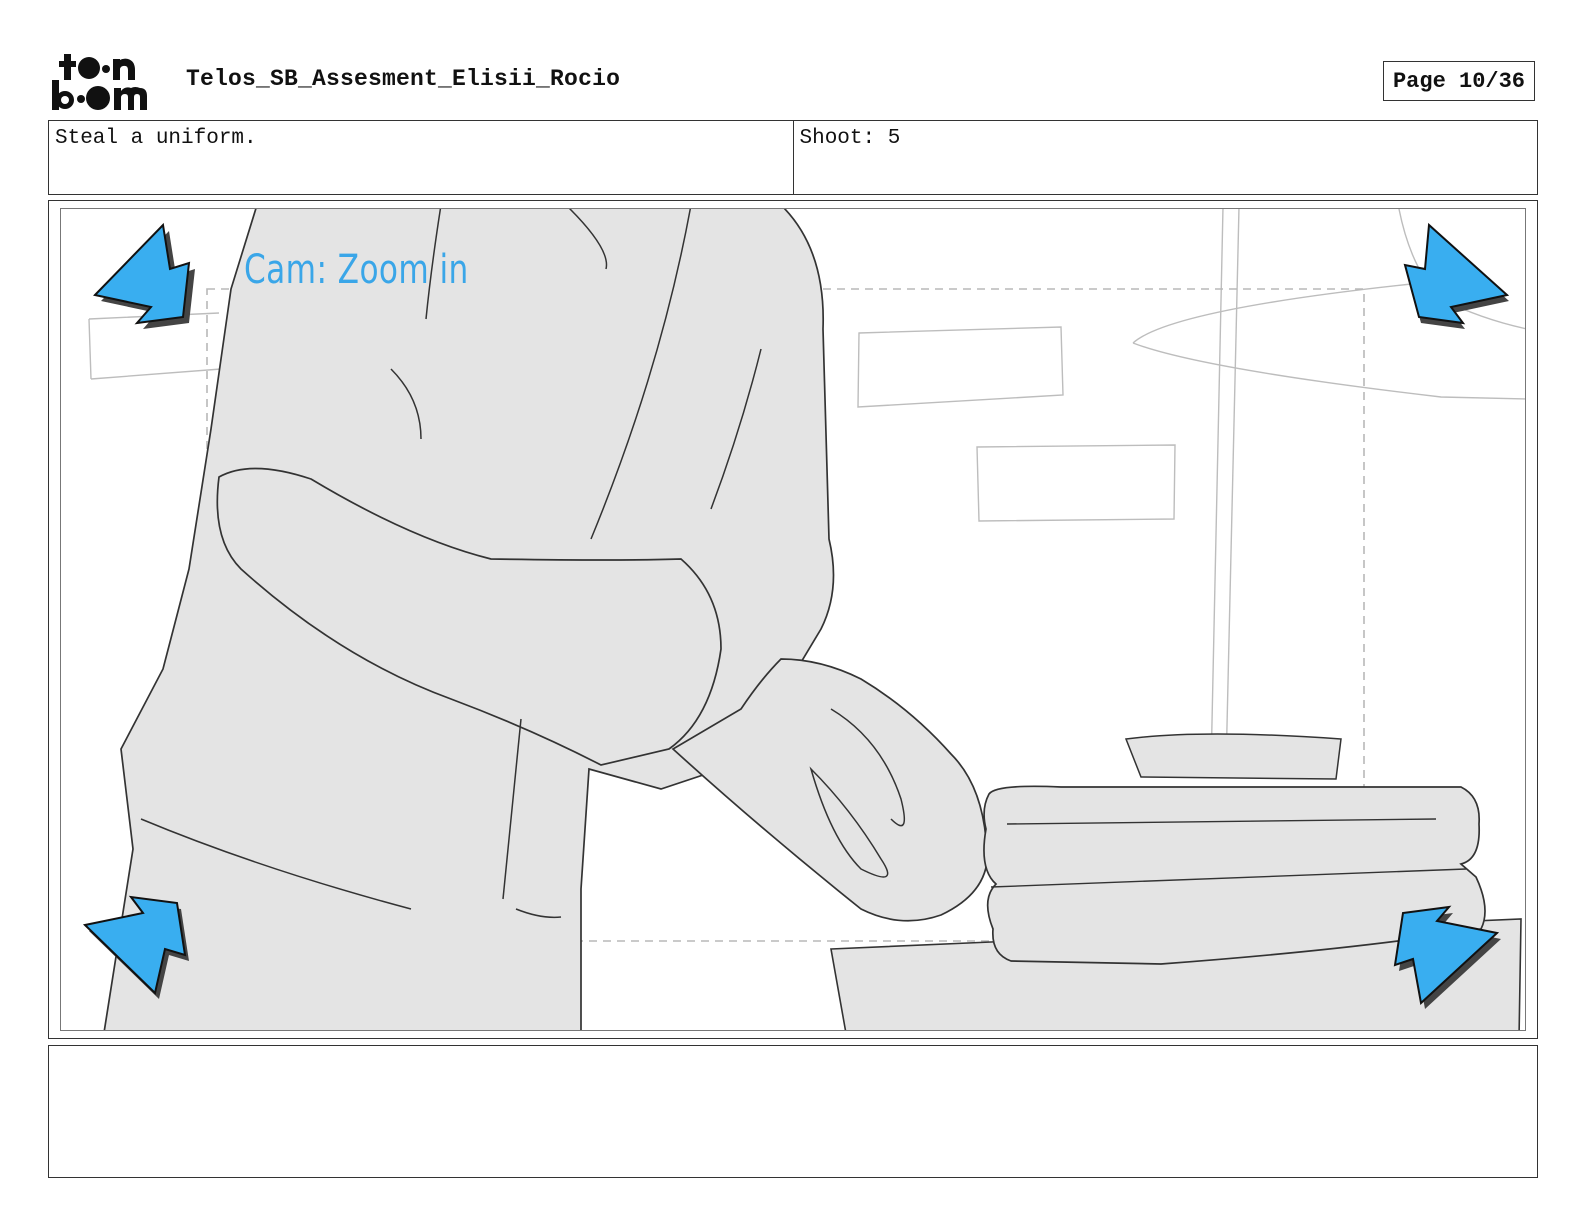 The width and height of the screenshot is (1584, 1224). I want to click on action-description: Steal a uniform., so click(156, 138).